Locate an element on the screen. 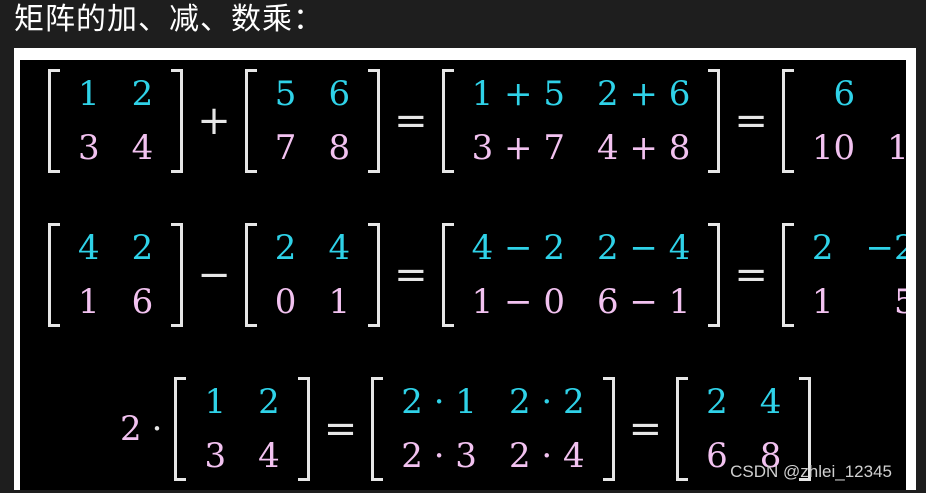 This screenshot has width=926, height=493. matrix: 2 · 1 2 · 2 2 · 3 2 · 4 is located at coordinates (492, 429).